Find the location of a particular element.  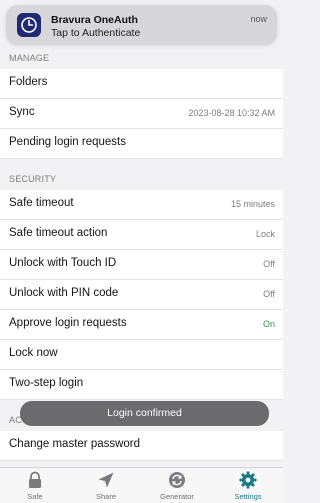

notification-time: now is located at coordinates (258, 19).